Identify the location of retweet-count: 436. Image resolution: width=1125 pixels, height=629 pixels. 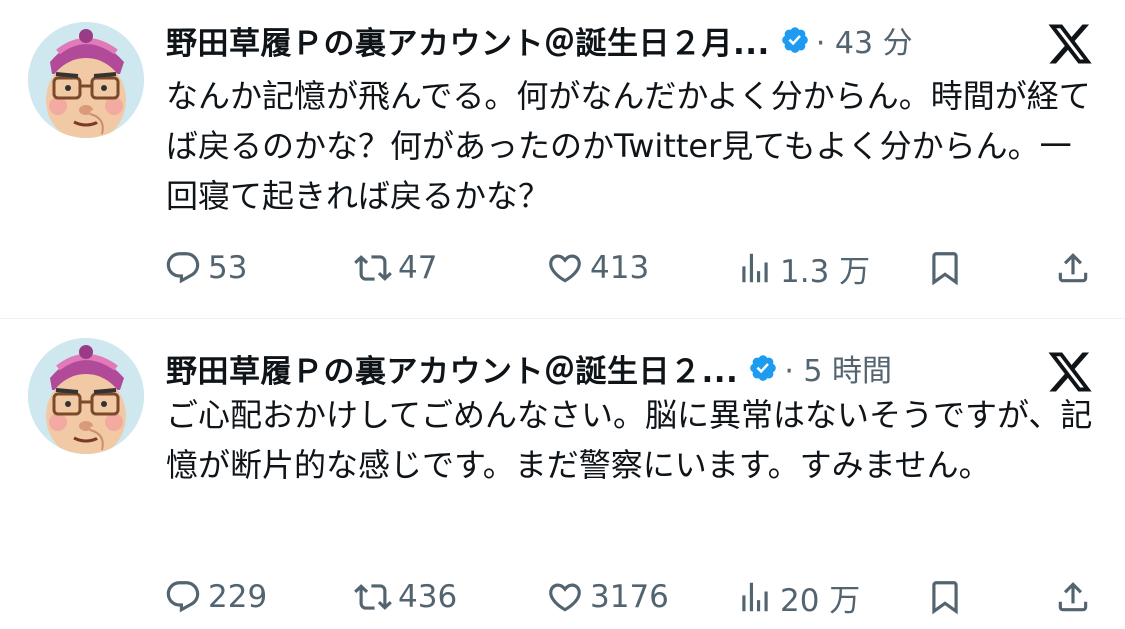
(428, 597).